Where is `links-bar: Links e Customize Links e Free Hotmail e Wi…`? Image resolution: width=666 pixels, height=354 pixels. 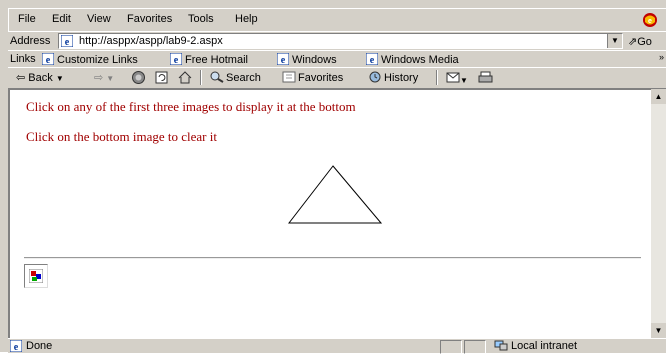 links-bar: Links e Customize Links e Free Hotmail e Wi… is located at coordinates (337, 58).